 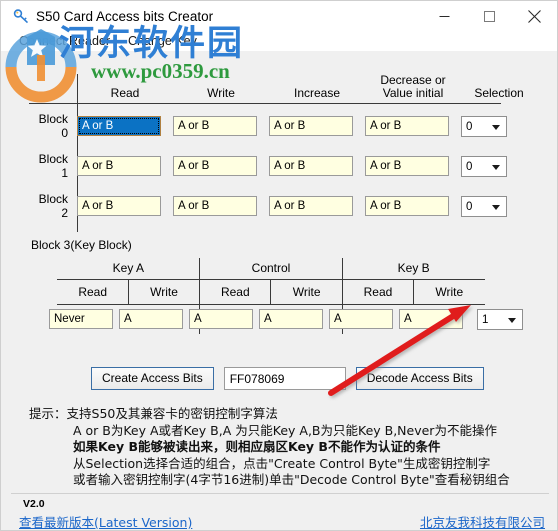 I want to click on table-row: Block 0 A or B A or B A or B A or B 0, so click(x=279, y=126).